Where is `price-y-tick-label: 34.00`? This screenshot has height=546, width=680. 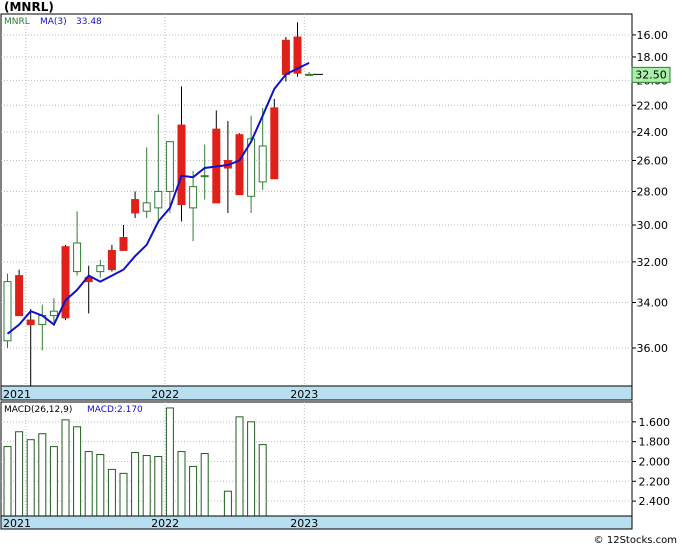
price-y-tick-label: 34.00 is located at coordinates (653, 303).